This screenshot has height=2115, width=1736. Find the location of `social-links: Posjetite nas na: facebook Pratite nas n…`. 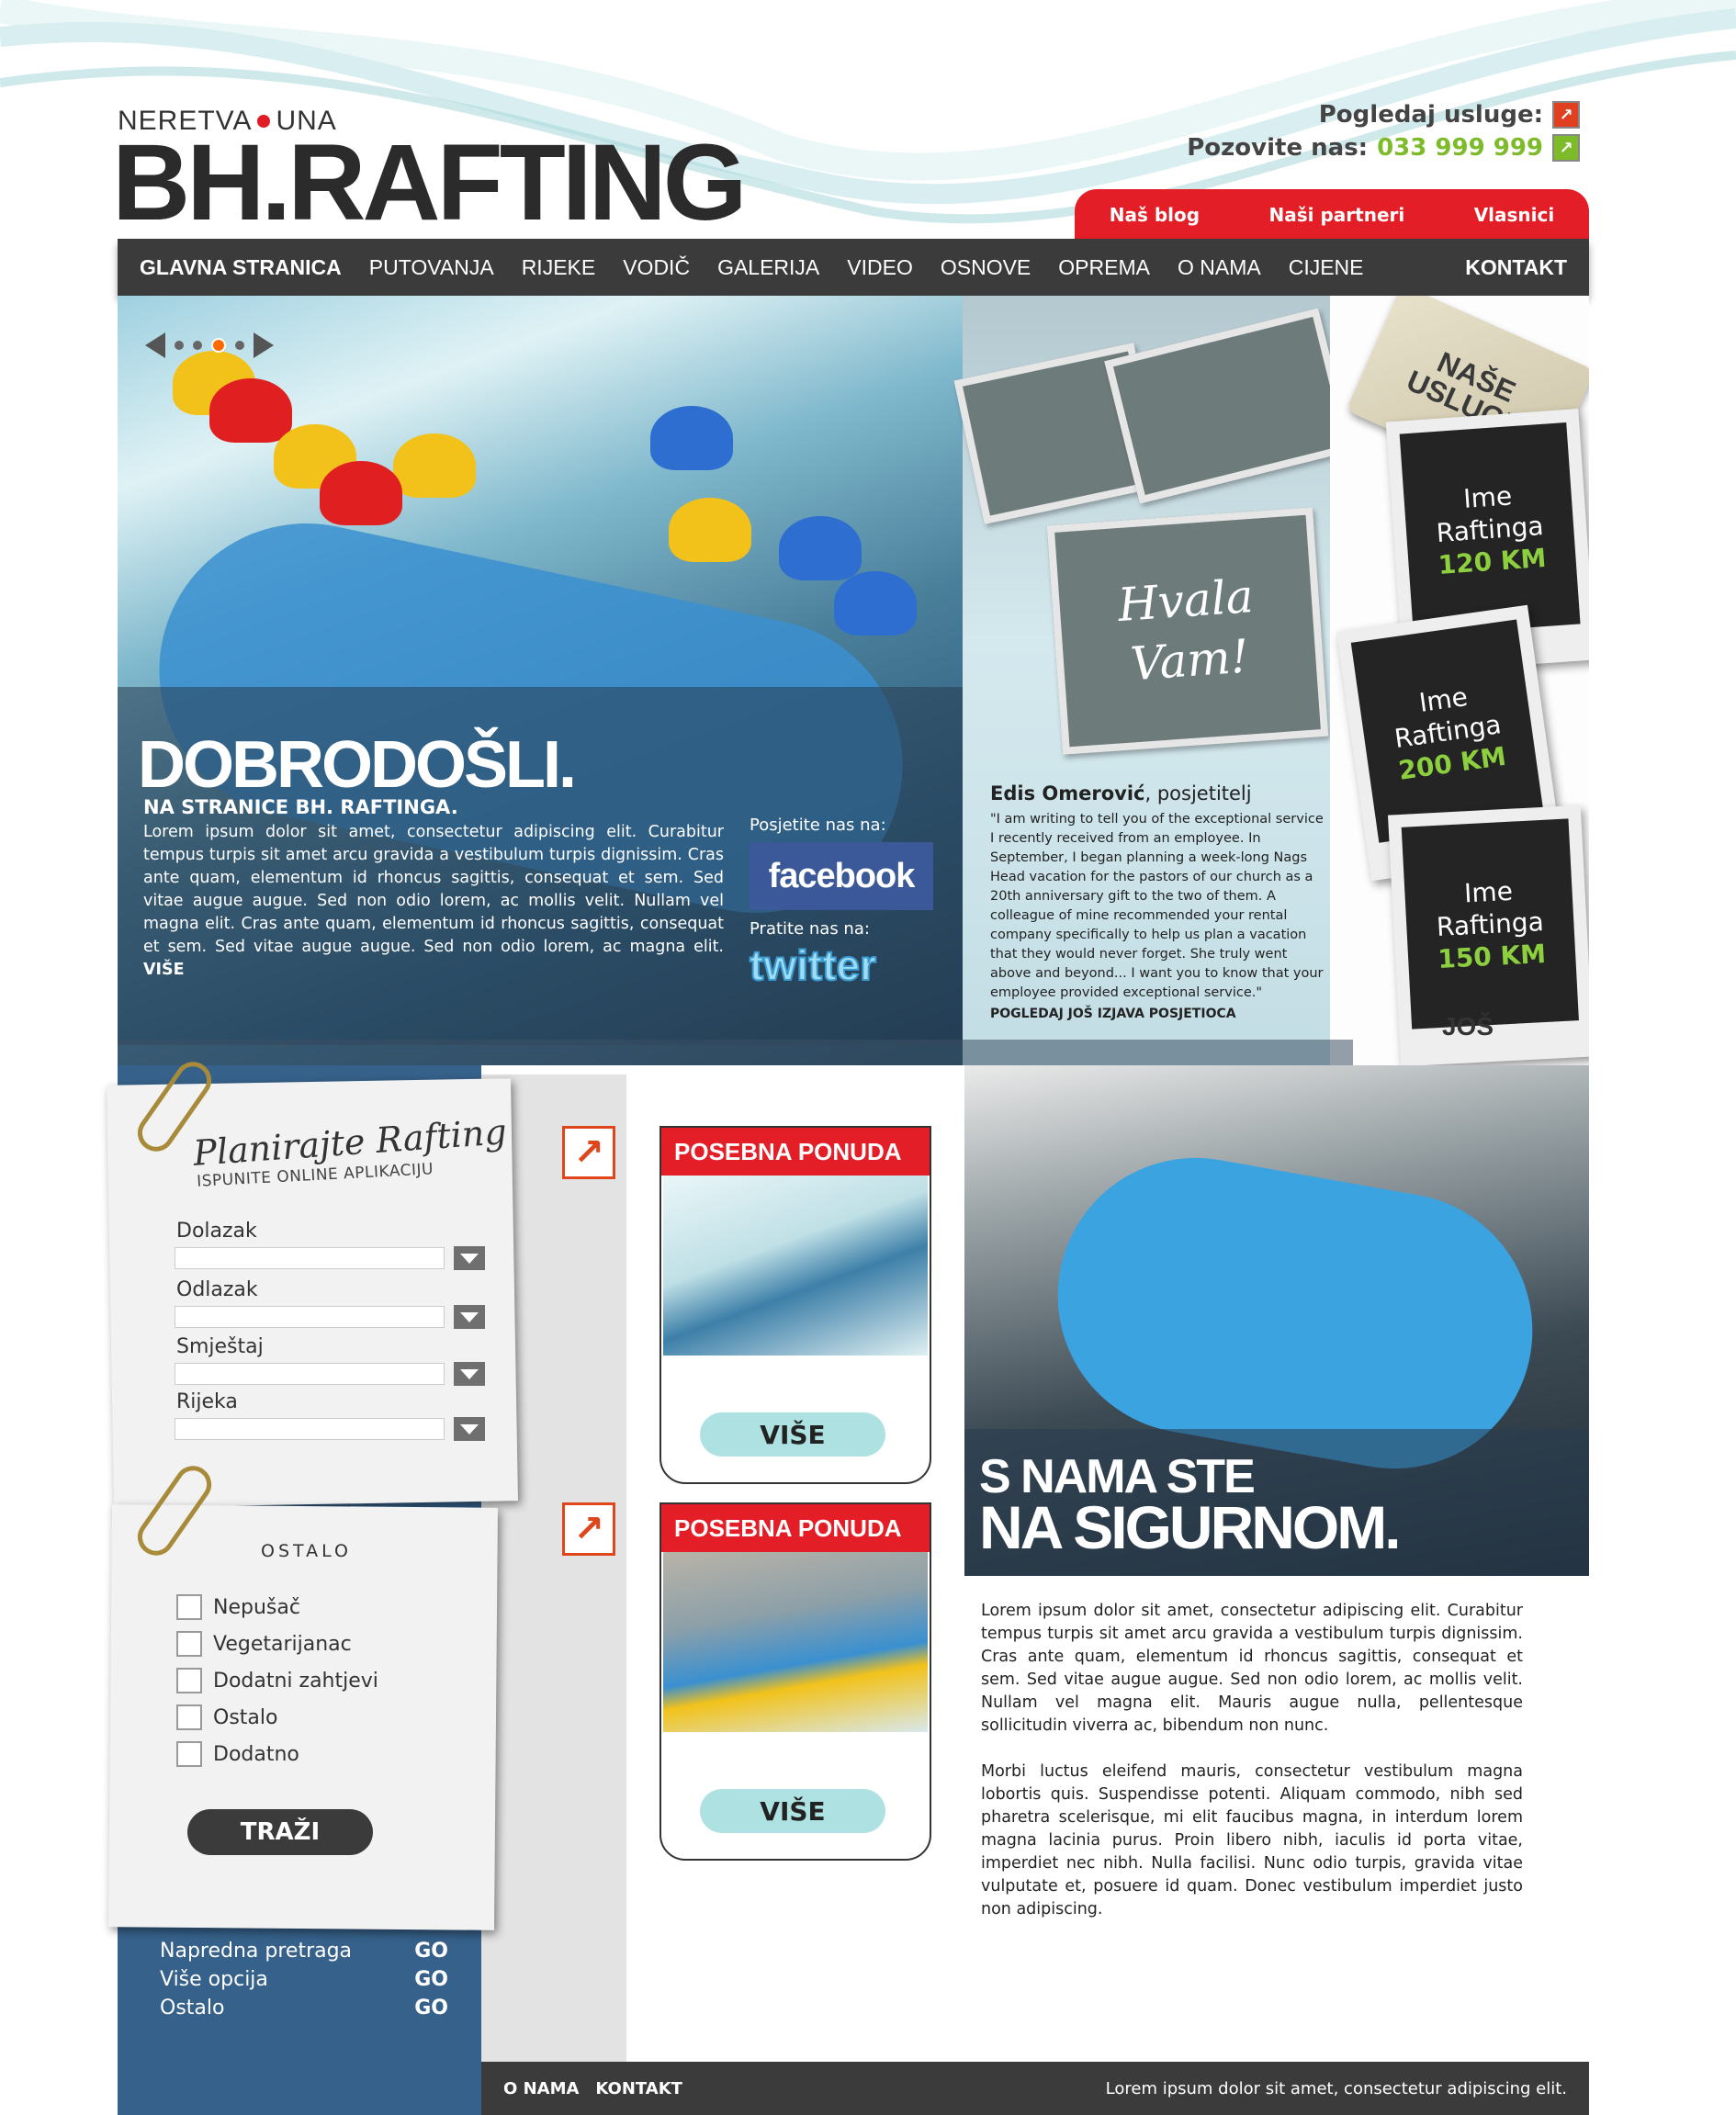

social-links: Posjetite nas na: facebook Pratite nas n… is located at coordinates (841, 903).